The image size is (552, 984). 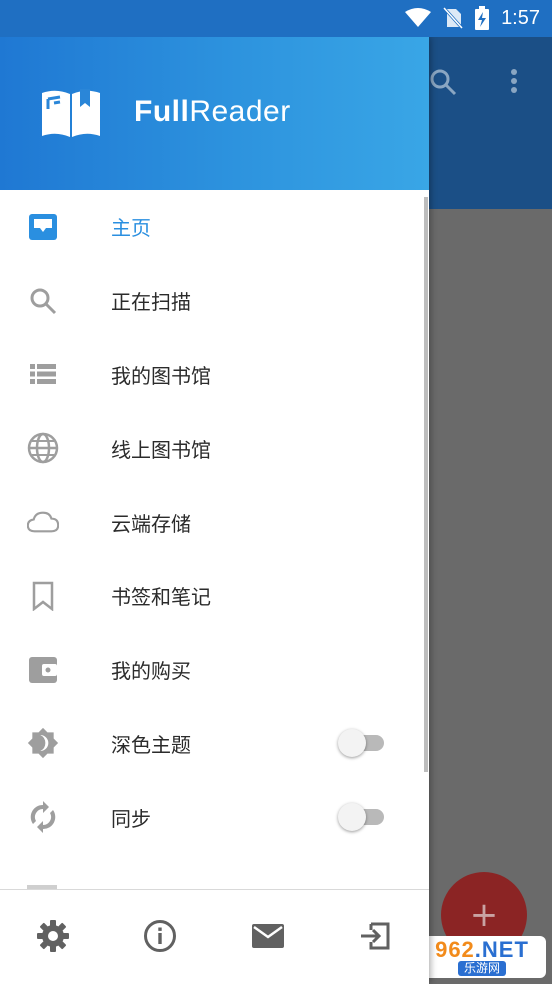 I want to click on site-watermark: 962.NET 乐游网, so click(x=482, y=957).